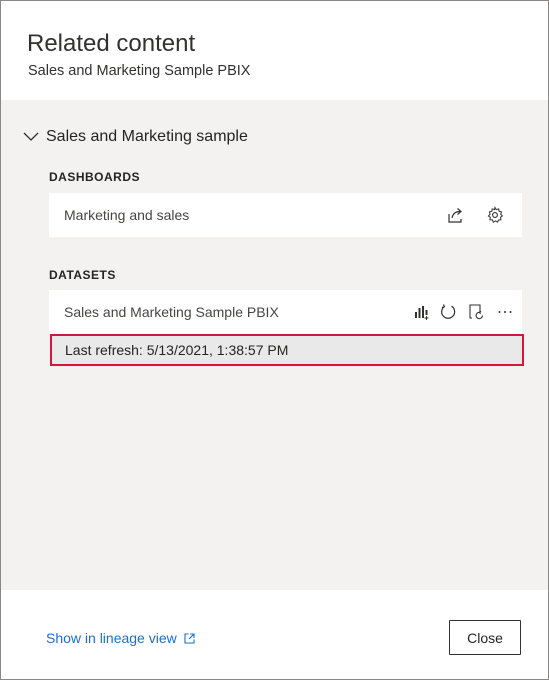  What do you see at coordinates (274, 634) in the screenshot?
I see `dialog-footer: Show in lineage view Close` at bounding box center [274, 634].